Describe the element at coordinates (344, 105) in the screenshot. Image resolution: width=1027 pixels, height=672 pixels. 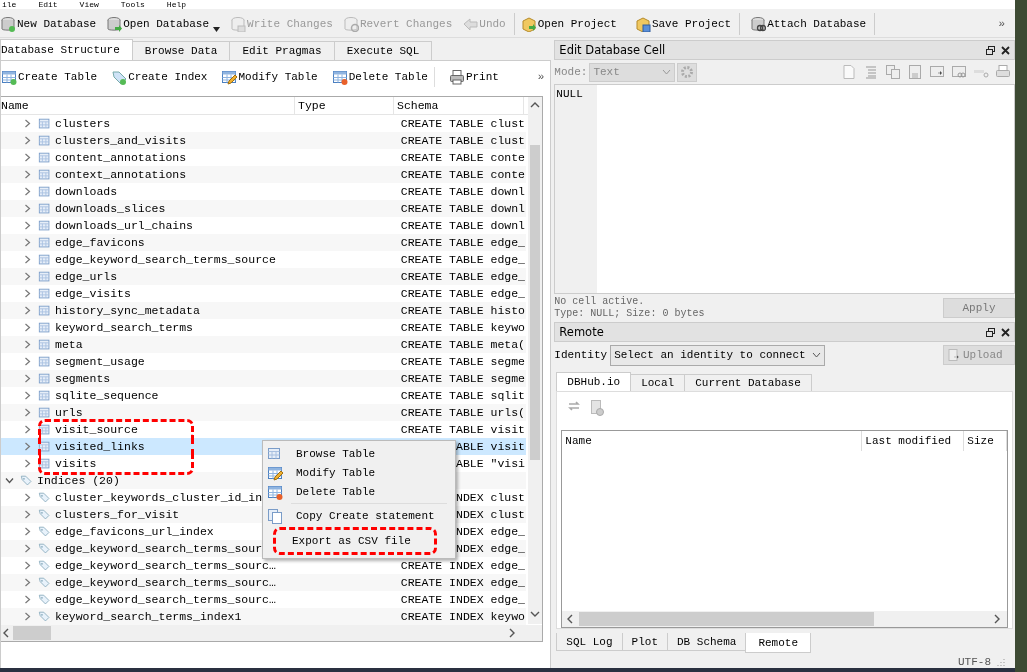
I see `column-header: Type` at that location.